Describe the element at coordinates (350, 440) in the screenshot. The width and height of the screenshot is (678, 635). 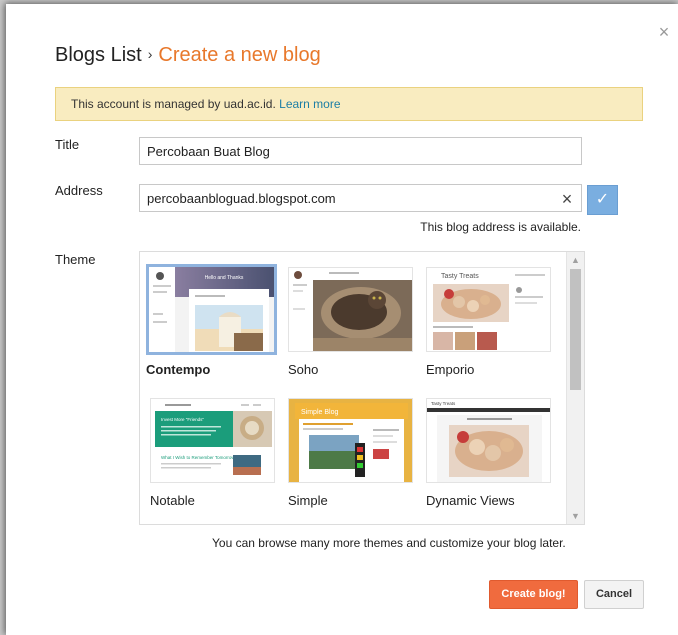
I see `simple-thumbnail-icon: Simple Blog` at that location.